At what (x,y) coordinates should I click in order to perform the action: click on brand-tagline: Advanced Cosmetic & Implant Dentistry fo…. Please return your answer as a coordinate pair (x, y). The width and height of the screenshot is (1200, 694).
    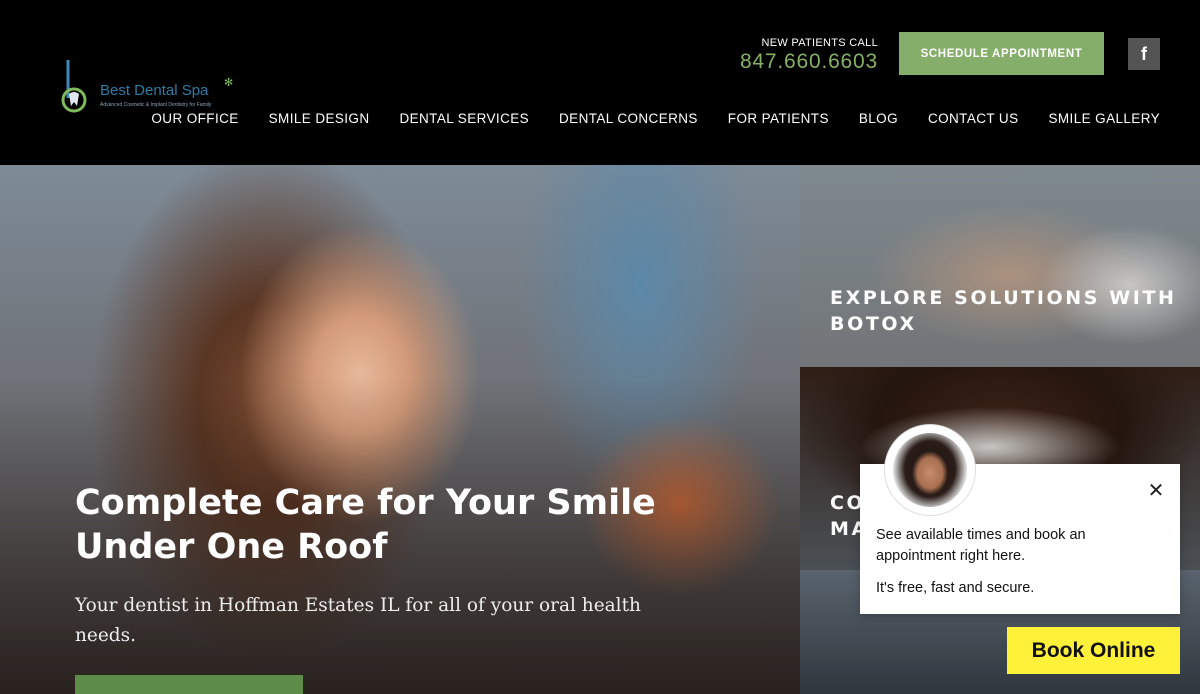
    Looking at the image, I should click on (156, 105).